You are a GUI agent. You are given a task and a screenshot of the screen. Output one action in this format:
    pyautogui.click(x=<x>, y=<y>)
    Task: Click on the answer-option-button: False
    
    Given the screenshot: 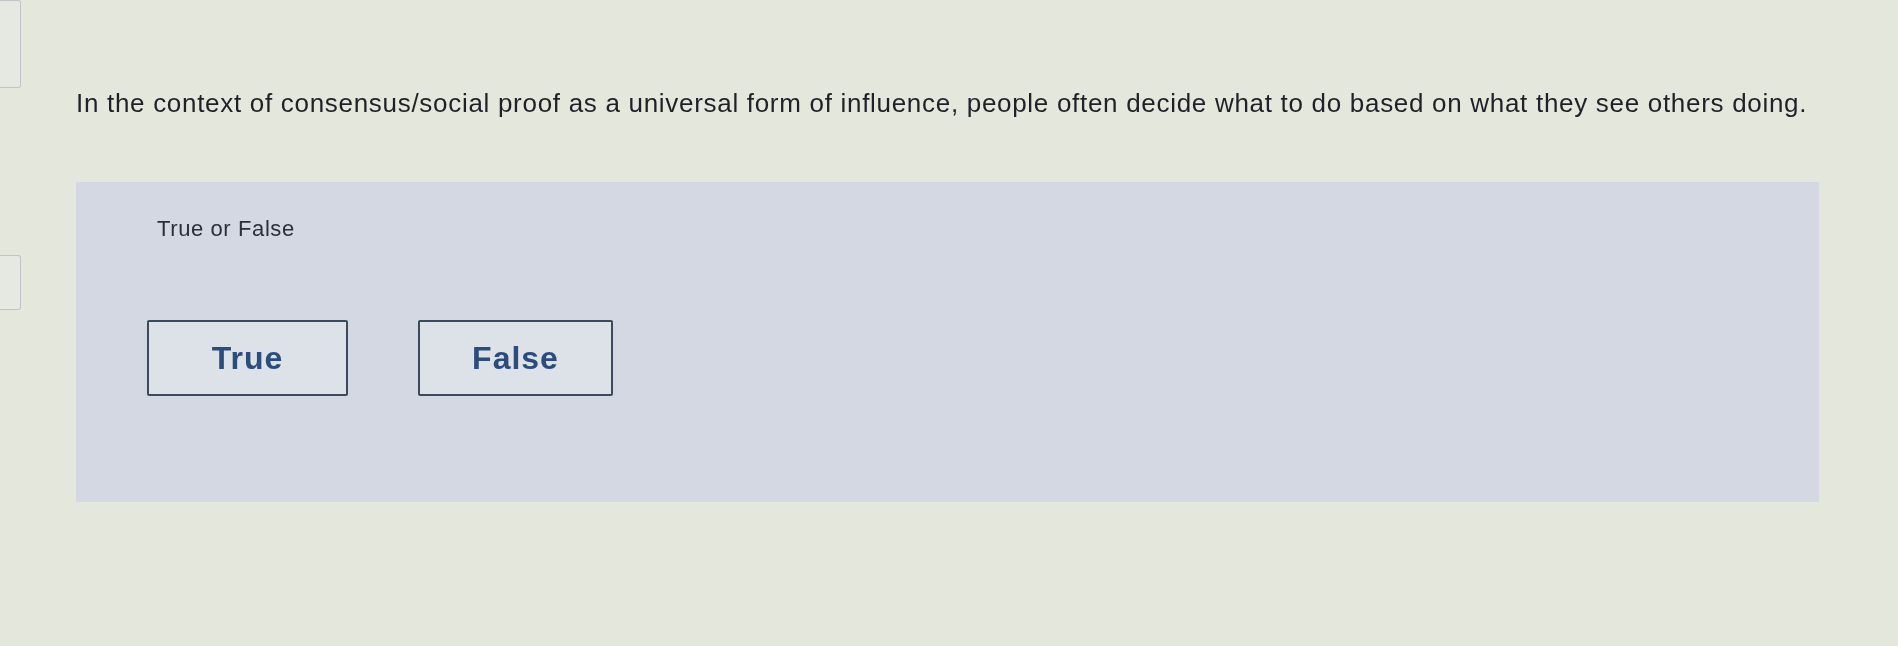 What is the action you would take?
    pyautogui.click(x=515, y=358)
    